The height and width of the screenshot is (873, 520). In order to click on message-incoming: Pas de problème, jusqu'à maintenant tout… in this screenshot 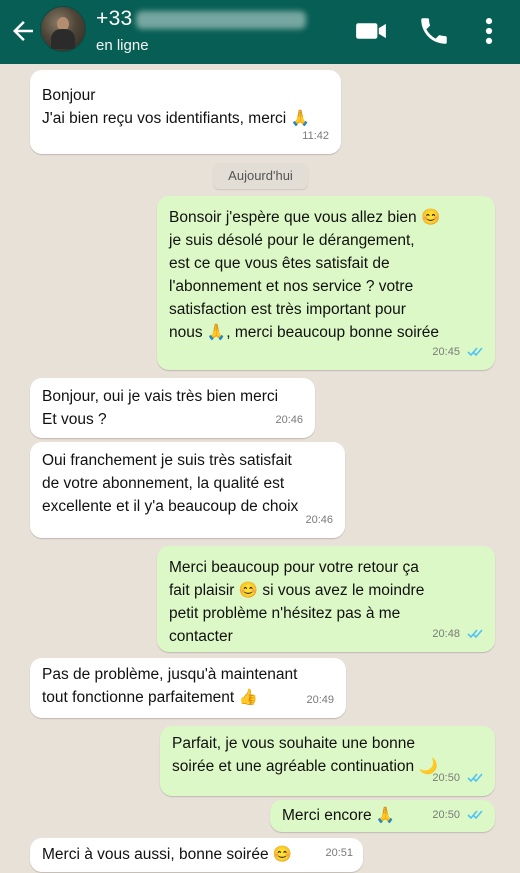, I will do `click(188, 688)`.